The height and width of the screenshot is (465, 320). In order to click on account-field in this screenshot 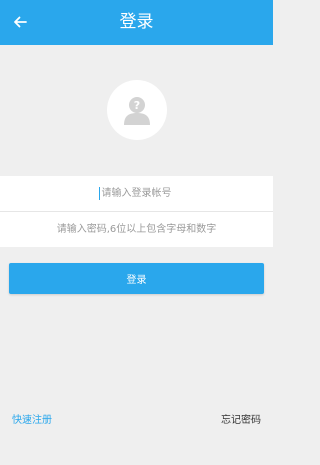, I will do `click(136, 193)`.